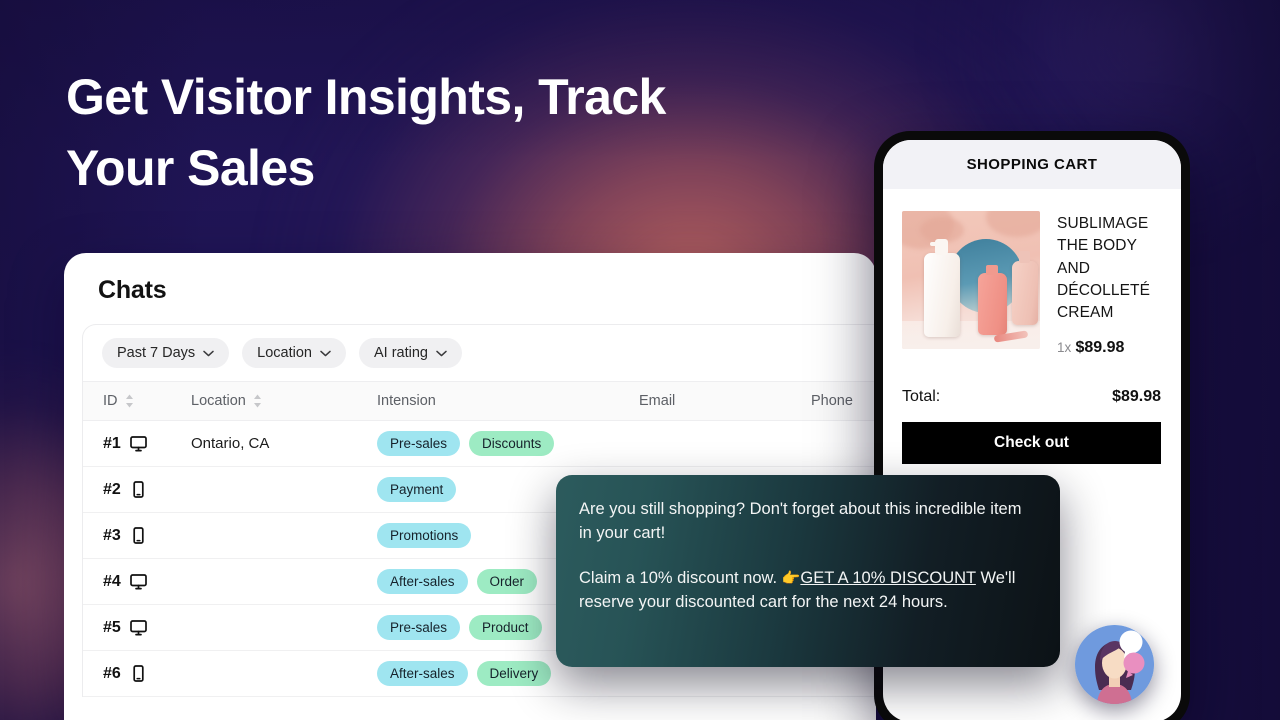 The image size is (1280, 720). I want to click on filter-label: Location, so click(284, 353).